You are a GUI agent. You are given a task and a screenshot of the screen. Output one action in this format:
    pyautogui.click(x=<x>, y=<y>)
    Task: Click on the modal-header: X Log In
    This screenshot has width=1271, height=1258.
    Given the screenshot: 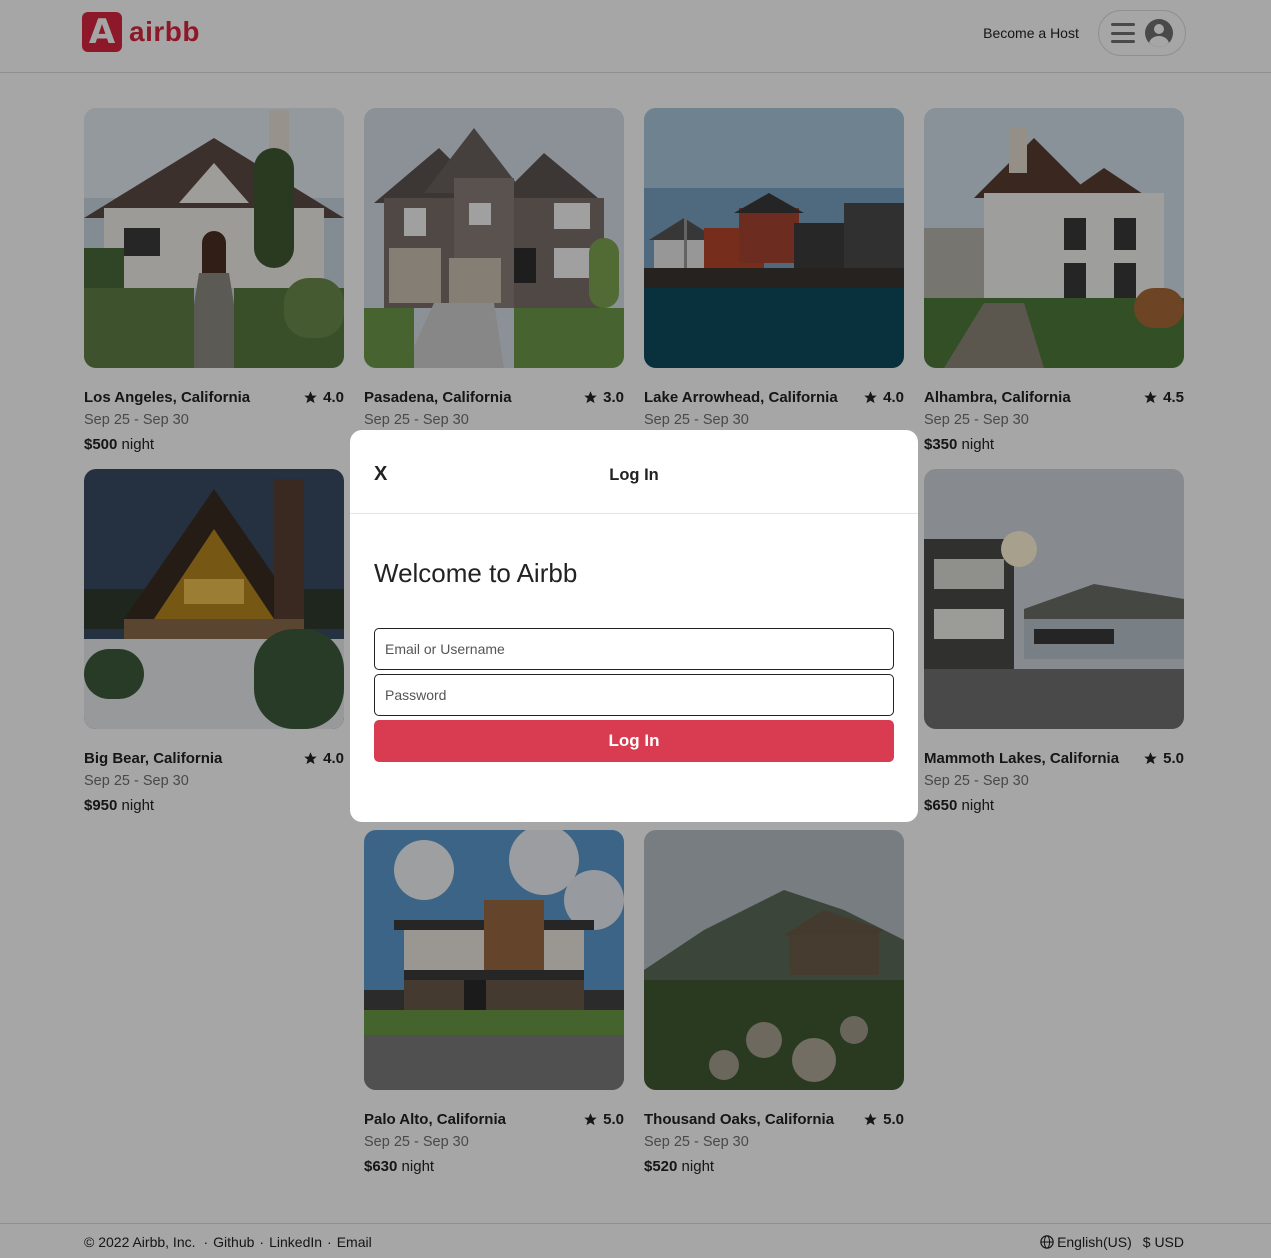 What is the action you would take?
    pyautogui.click(x=634, y=472)
    